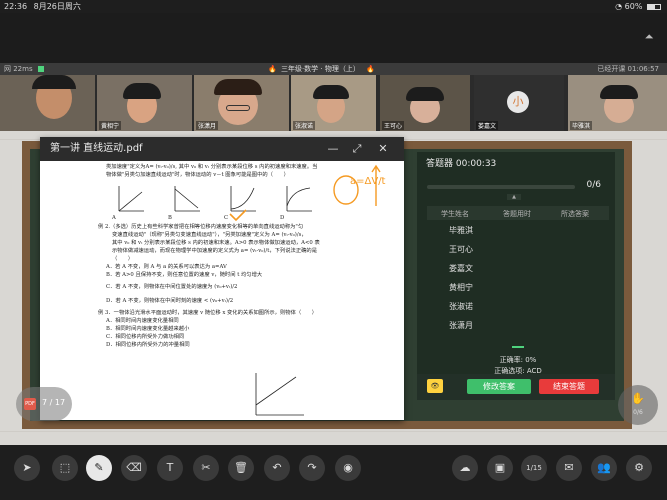  I want to click on option-graphs: A B C D a=ΔV/t, so click(222, 193).